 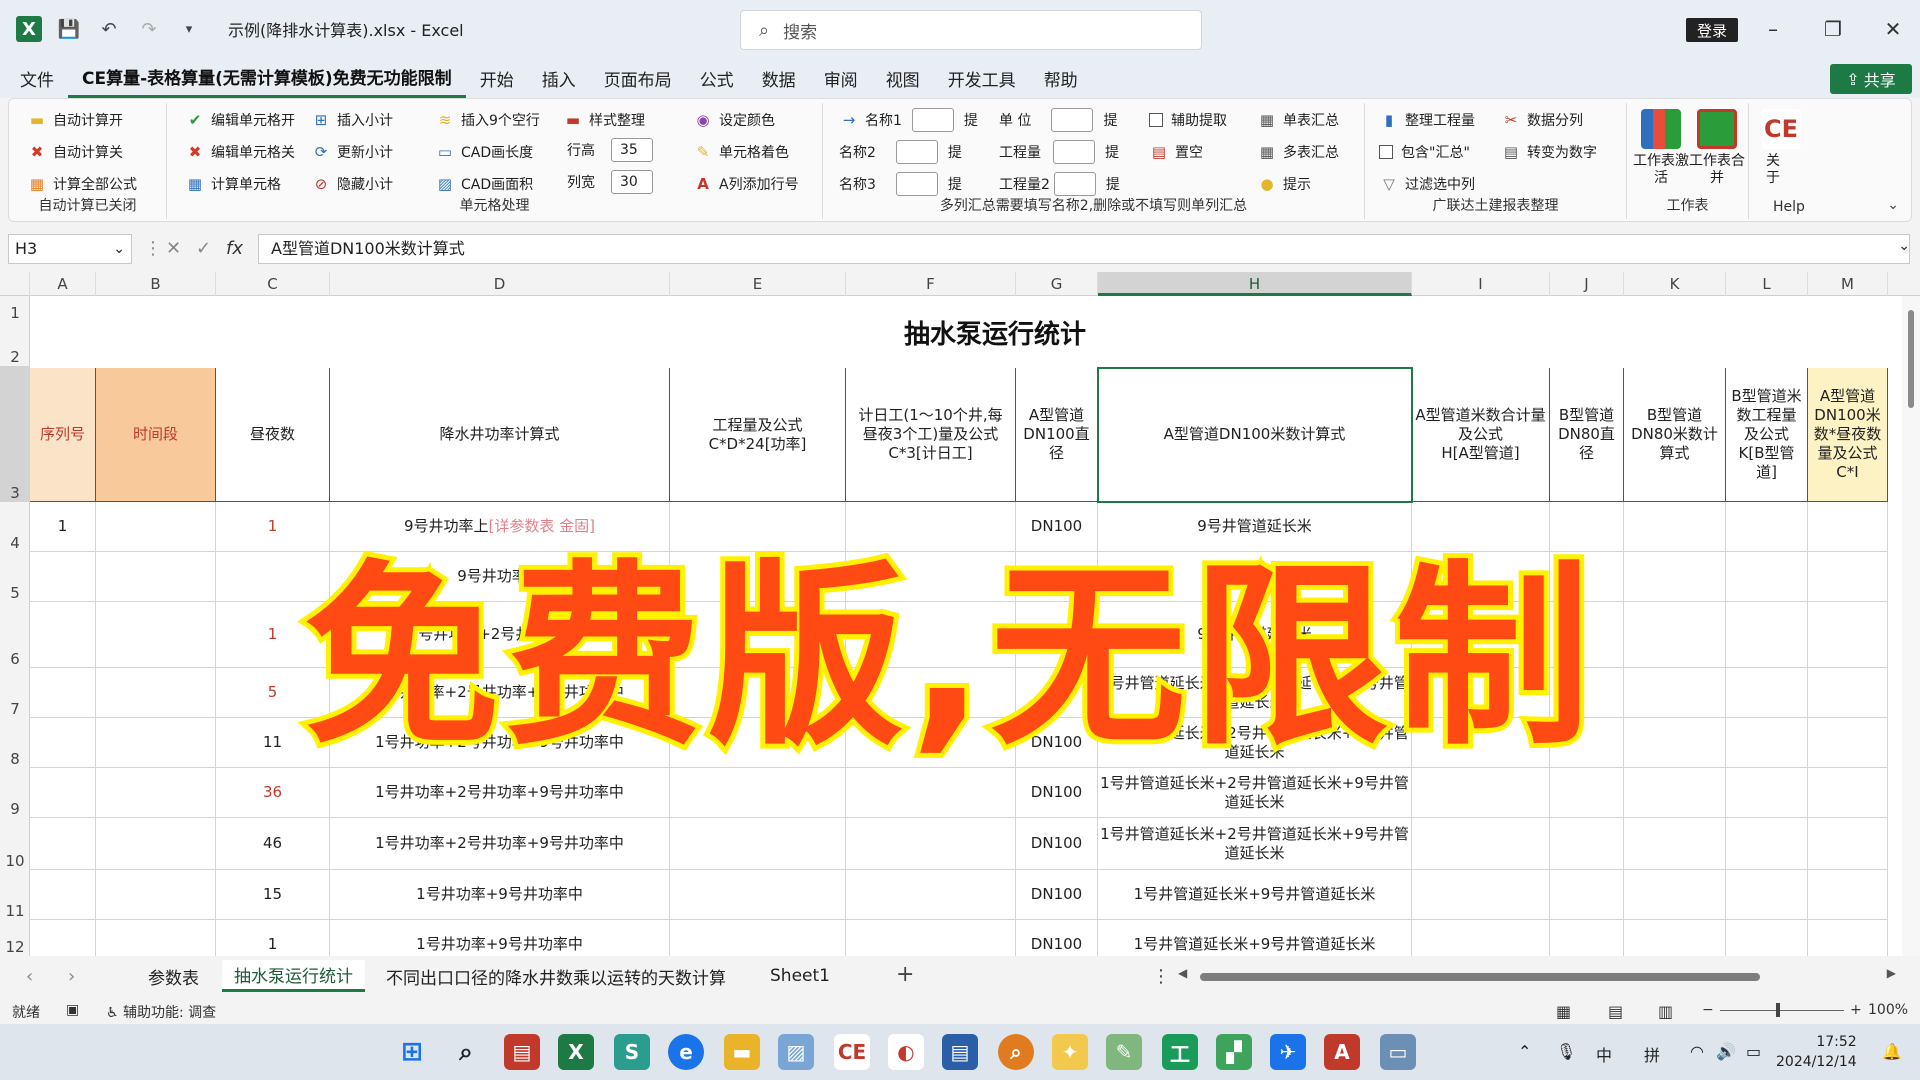 I want to click on column-header: G, so click(x=1057, y=284).